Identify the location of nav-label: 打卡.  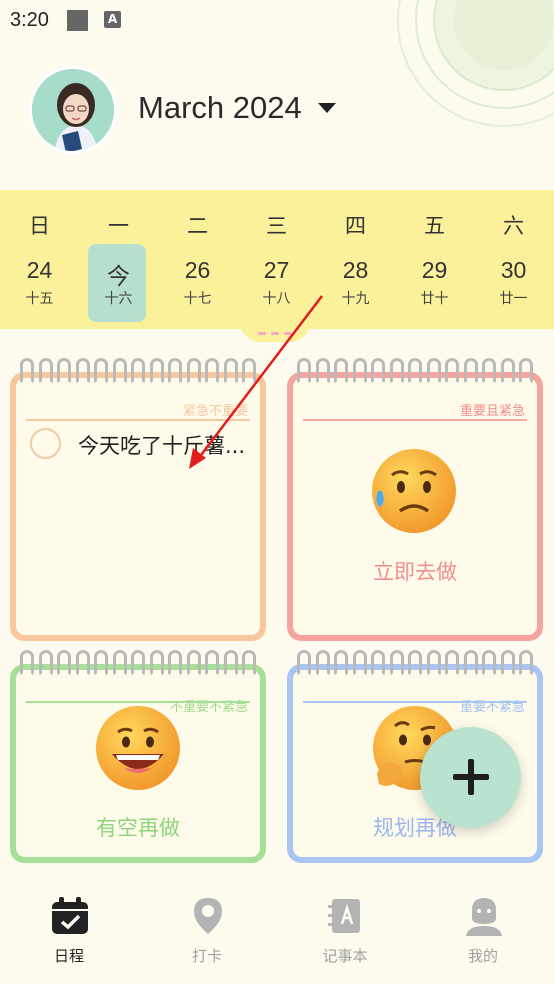
(206, 956).